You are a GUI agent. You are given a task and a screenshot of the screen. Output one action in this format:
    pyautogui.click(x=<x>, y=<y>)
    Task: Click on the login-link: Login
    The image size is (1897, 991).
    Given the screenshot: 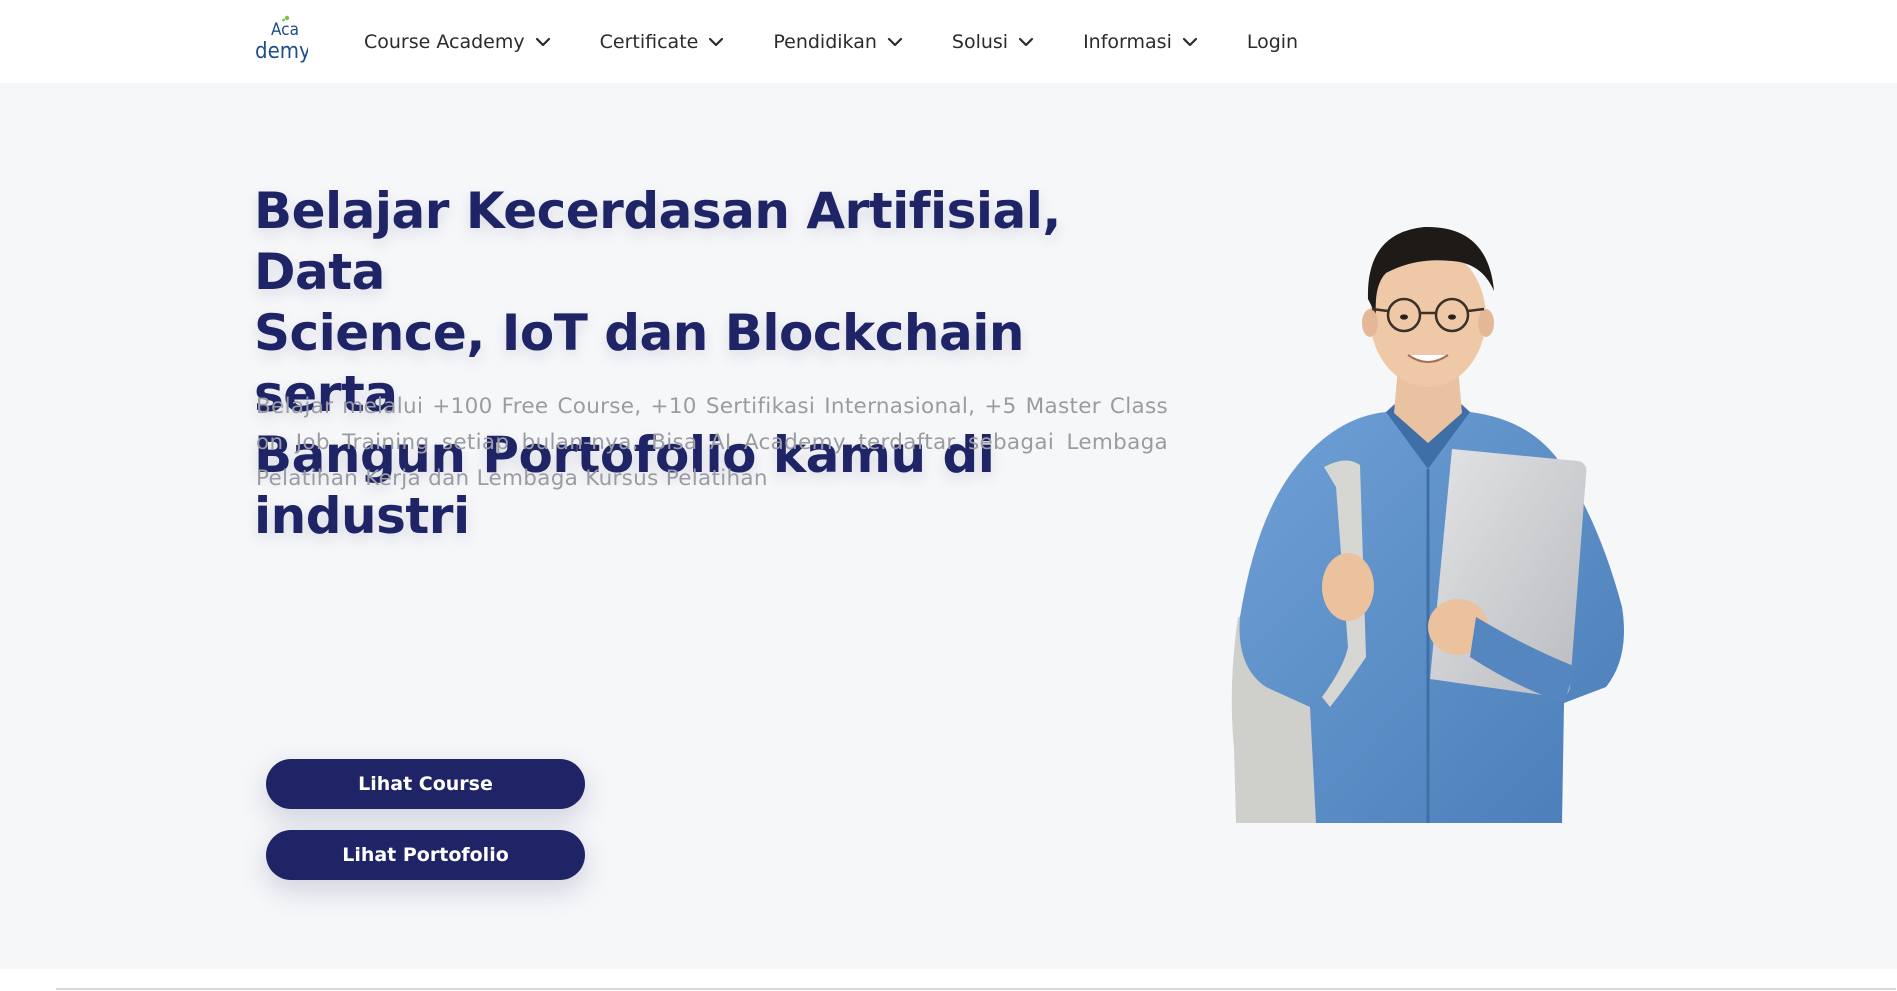 What is the action you would take?
    pyautogui.click(x=1272, y=42)
    